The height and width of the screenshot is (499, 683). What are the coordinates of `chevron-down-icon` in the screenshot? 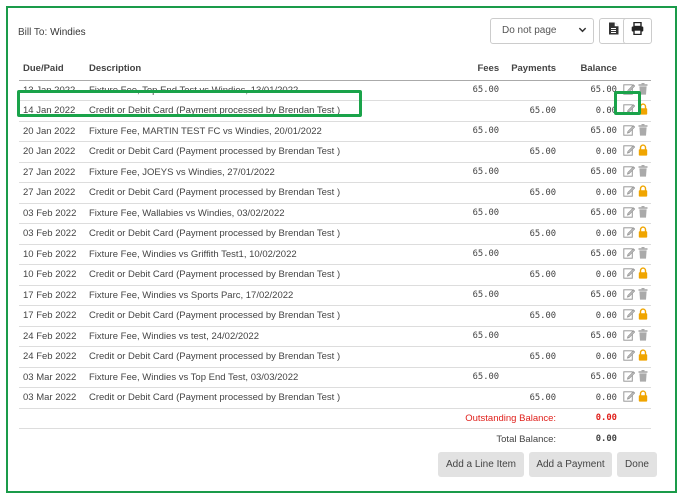 It's located at (582, 30).